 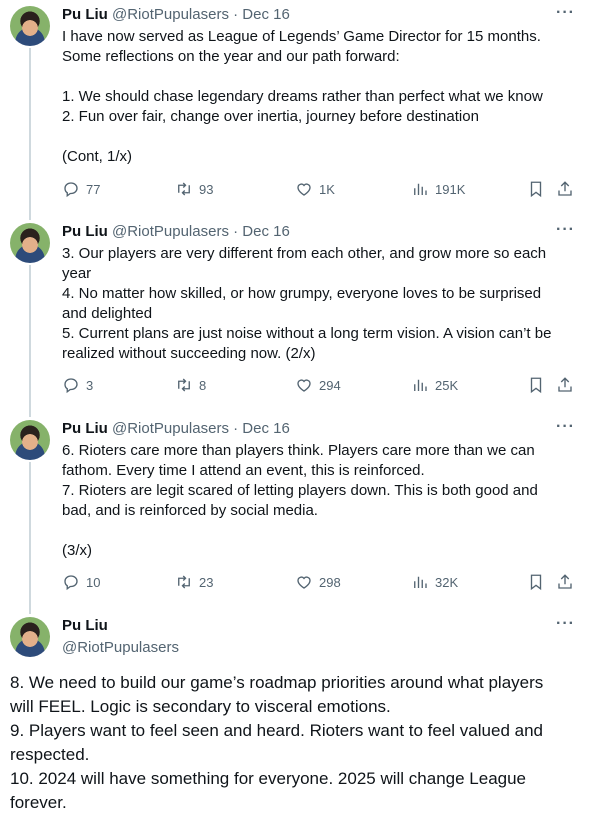 I want to click on view-count: 25K, so click(x=447, y=385).